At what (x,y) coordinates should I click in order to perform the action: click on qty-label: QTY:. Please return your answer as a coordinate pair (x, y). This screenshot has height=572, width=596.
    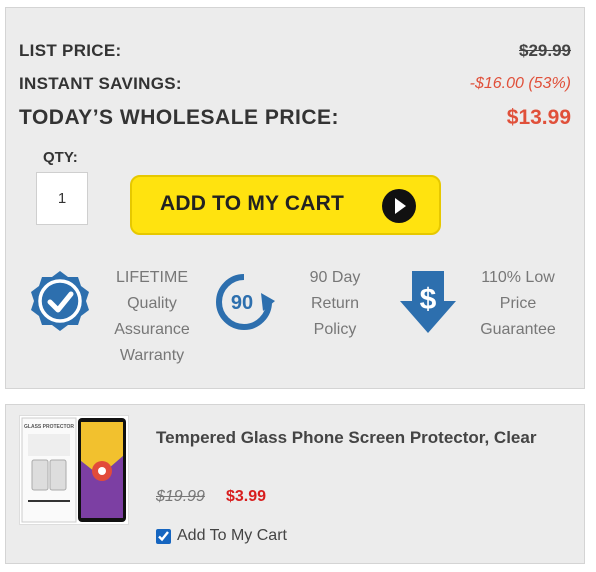
    Looking at the image, I should click on (60, 157).